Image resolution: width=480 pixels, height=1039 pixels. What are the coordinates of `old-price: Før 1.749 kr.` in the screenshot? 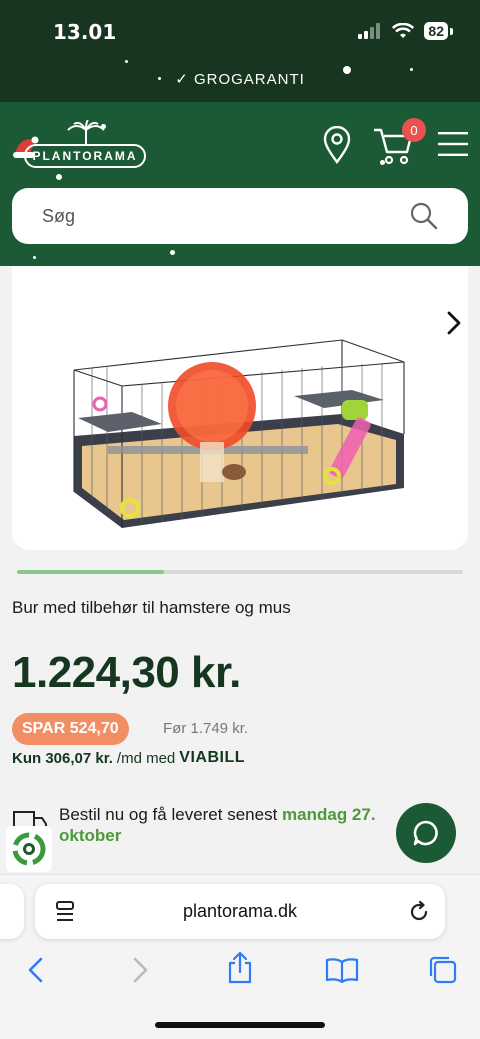 It's located at (206, 728).